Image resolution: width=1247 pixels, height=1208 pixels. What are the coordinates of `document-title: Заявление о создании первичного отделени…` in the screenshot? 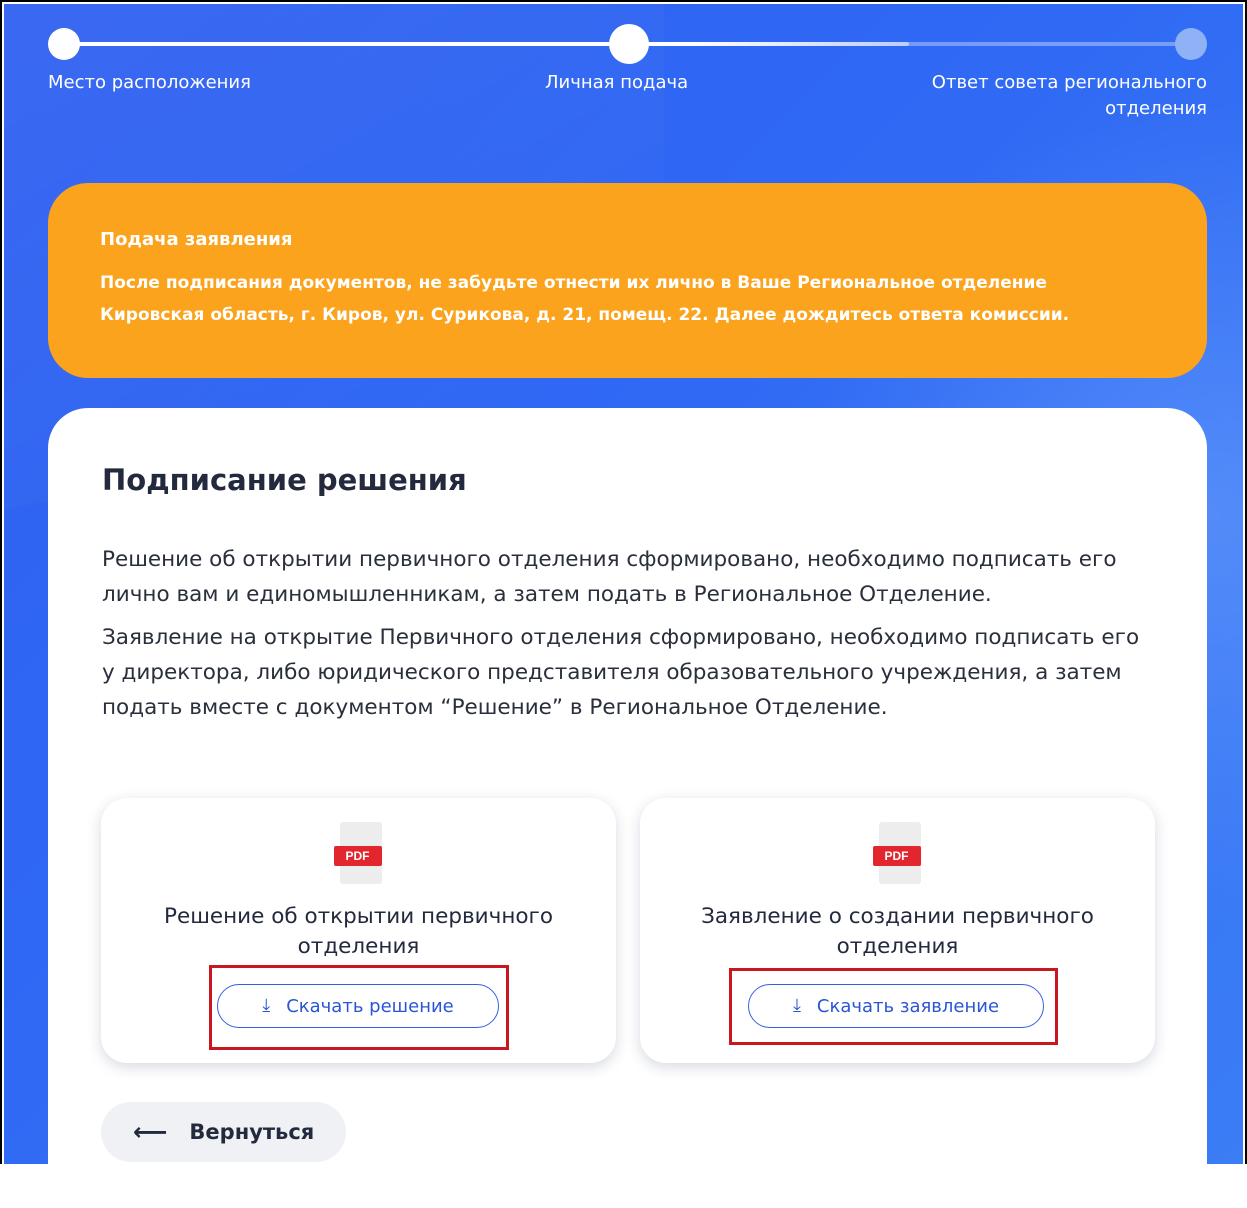 It's located at (897, 931).